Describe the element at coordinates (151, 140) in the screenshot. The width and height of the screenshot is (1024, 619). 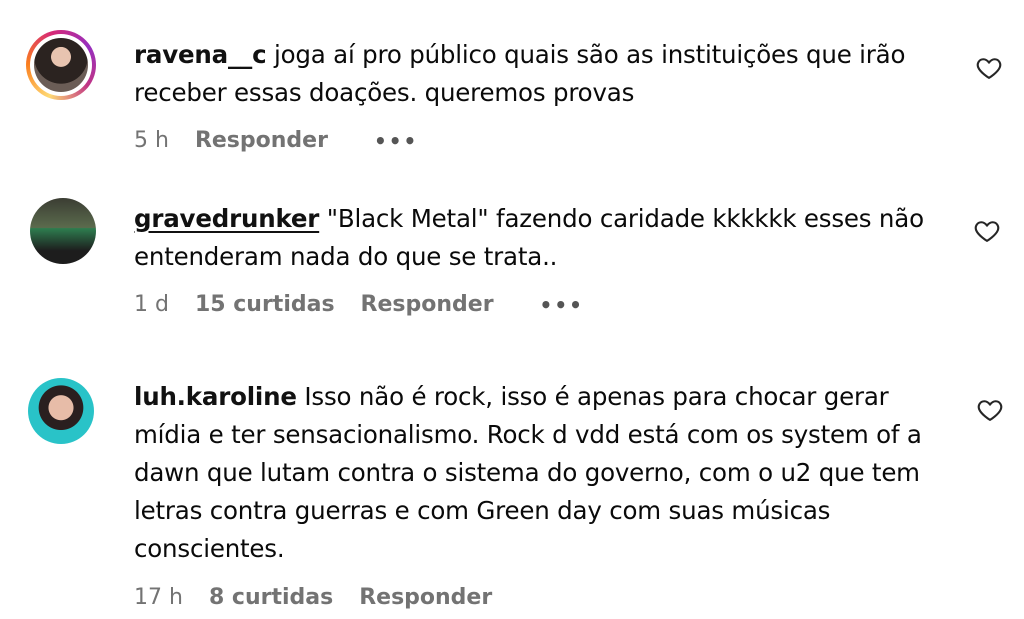
I see `comment-time: 5 h` at that location.